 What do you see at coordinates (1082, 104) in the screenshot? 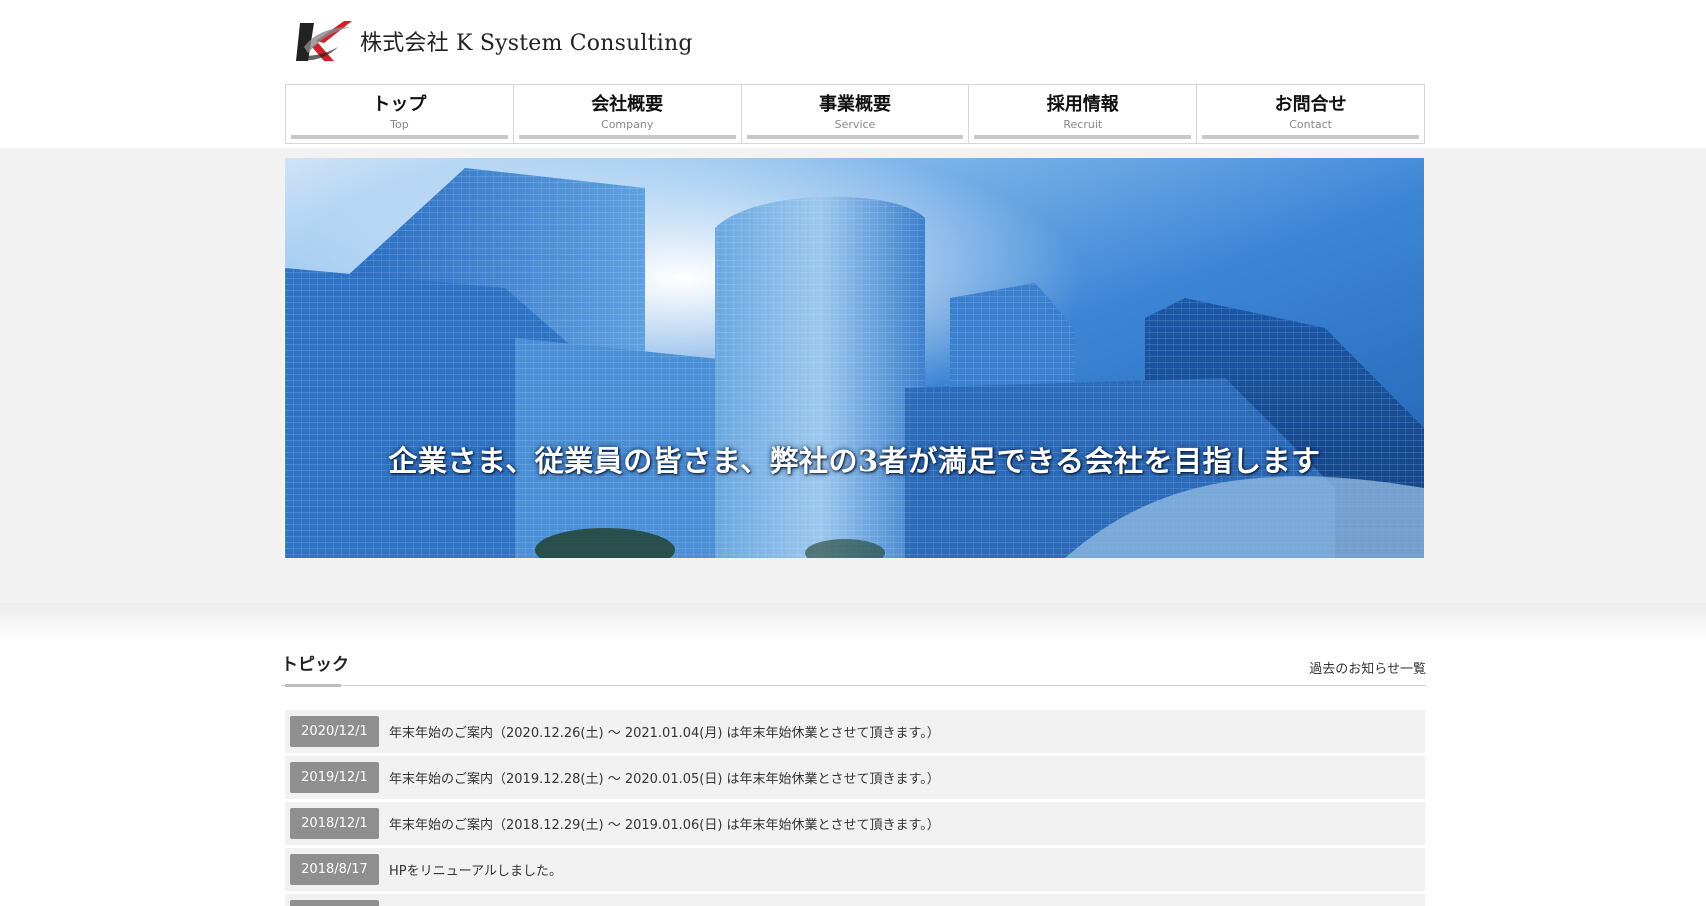
I see `nav-label-jp: 採用情報` at bounding box center [1082, 104].